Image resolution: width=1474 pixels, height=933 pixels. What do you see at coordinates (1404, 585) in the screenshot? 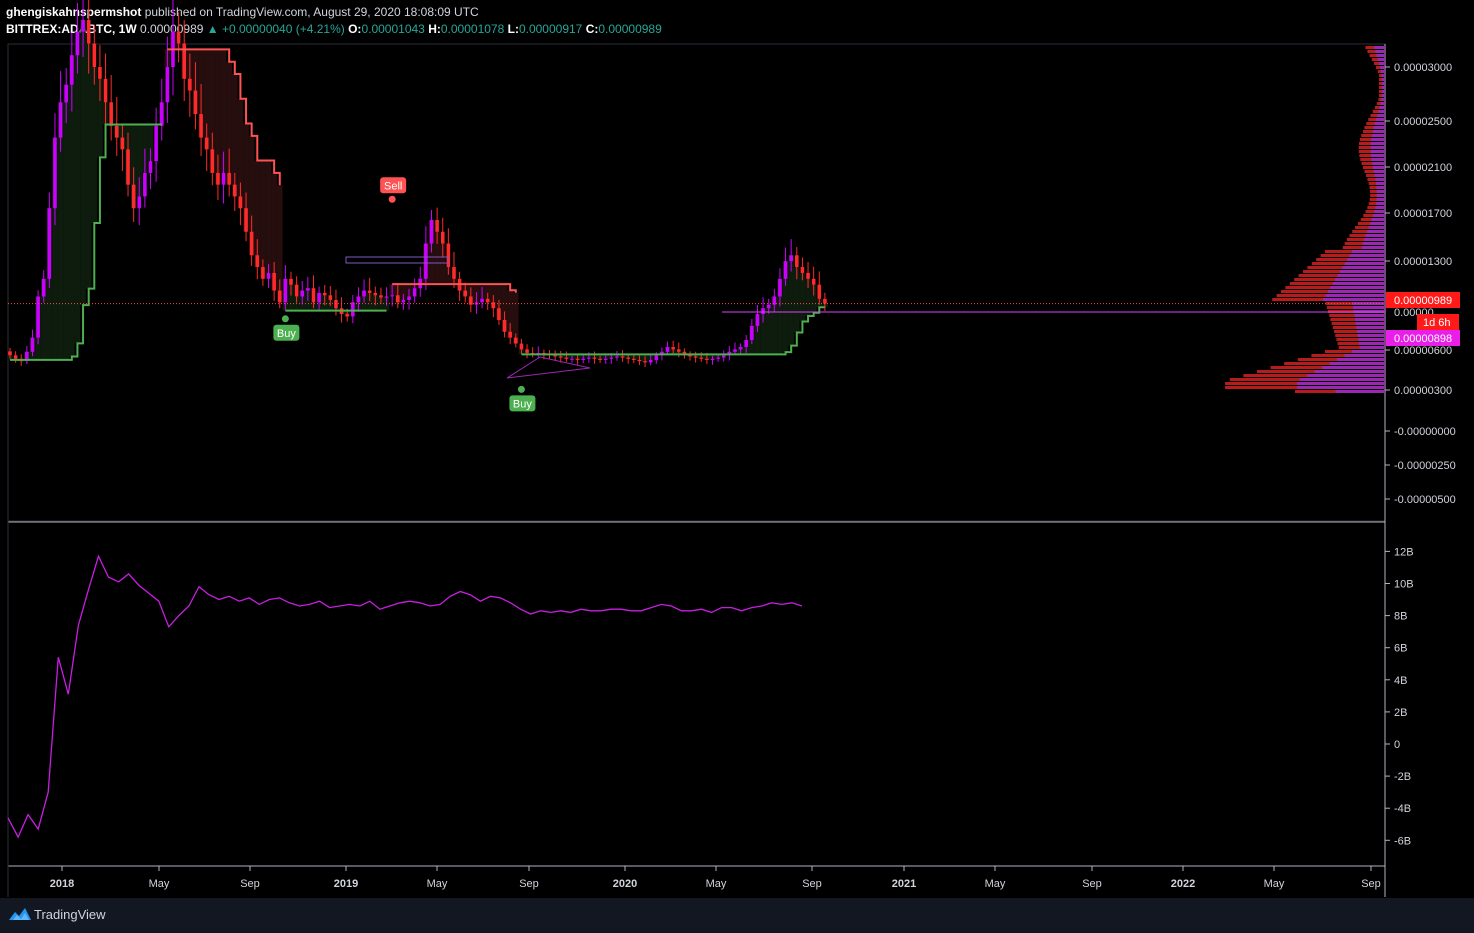
I see `osc-tick-label: 10B` at bounding box center [1404, 585].